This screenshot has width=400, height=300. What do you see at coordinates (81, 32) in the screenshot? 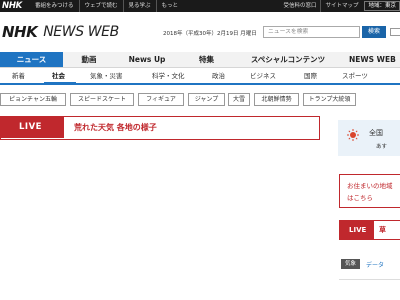
I see `brand-news-web: NEWS WEB` at bounding box center [81, 32].